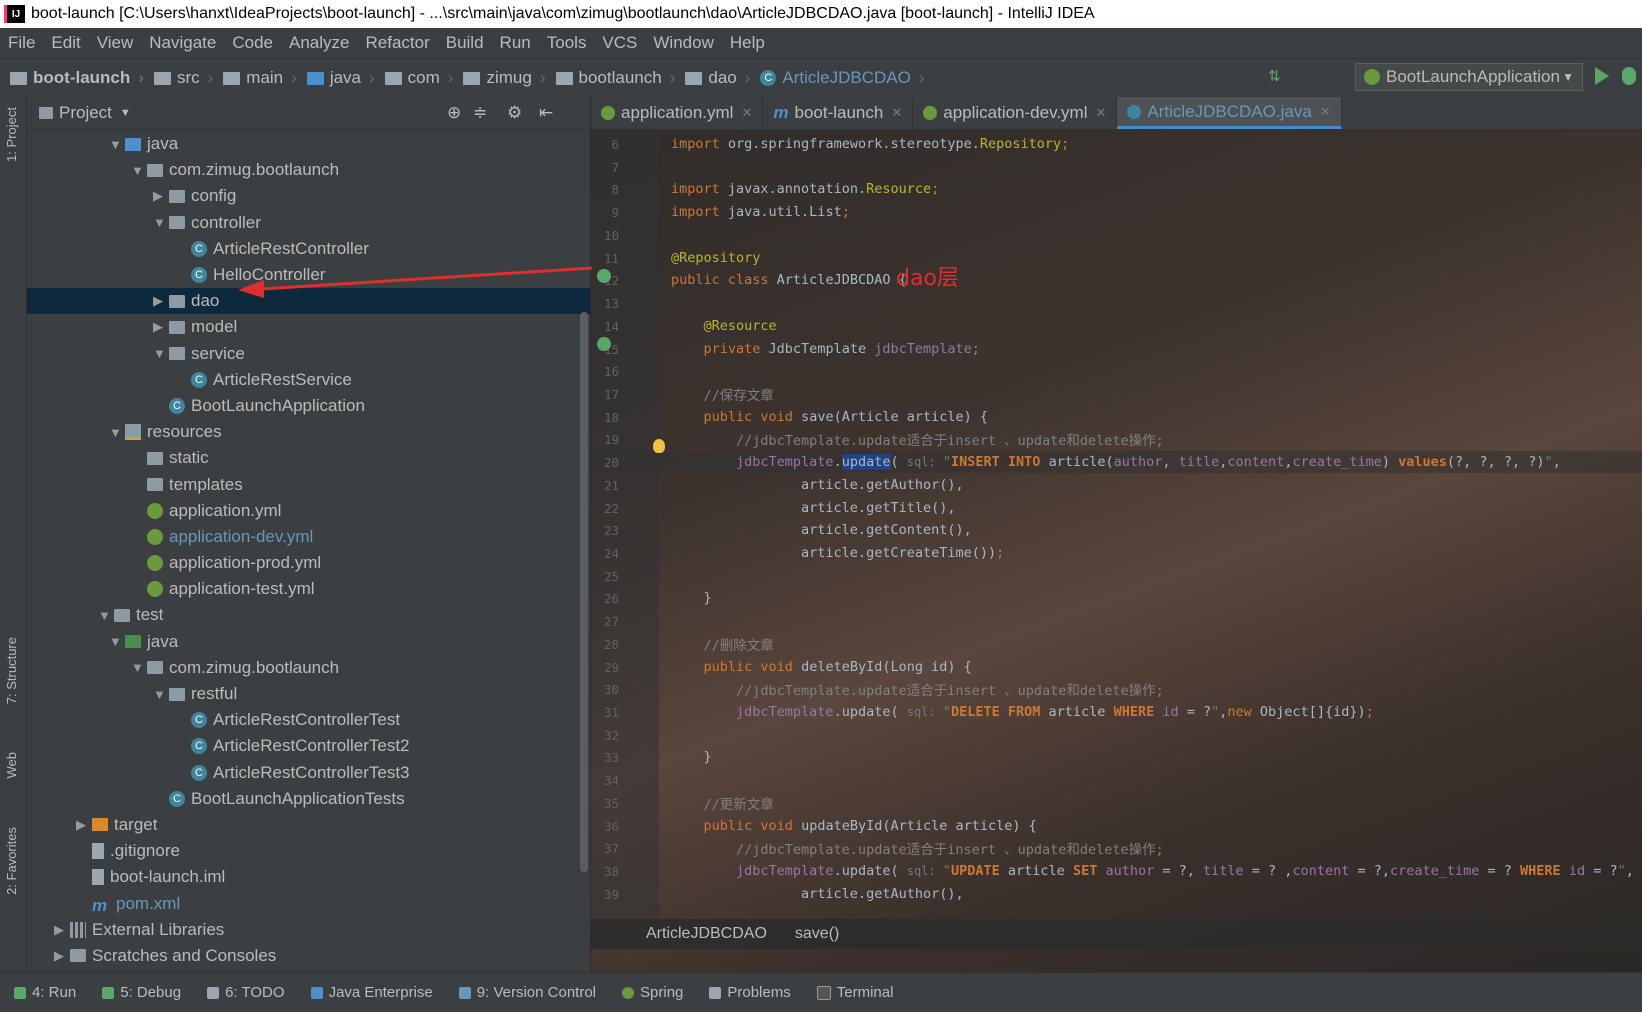 This screenshot has width=1642, height=1012. I want to click on menu-code: Code, so click(252, 43).